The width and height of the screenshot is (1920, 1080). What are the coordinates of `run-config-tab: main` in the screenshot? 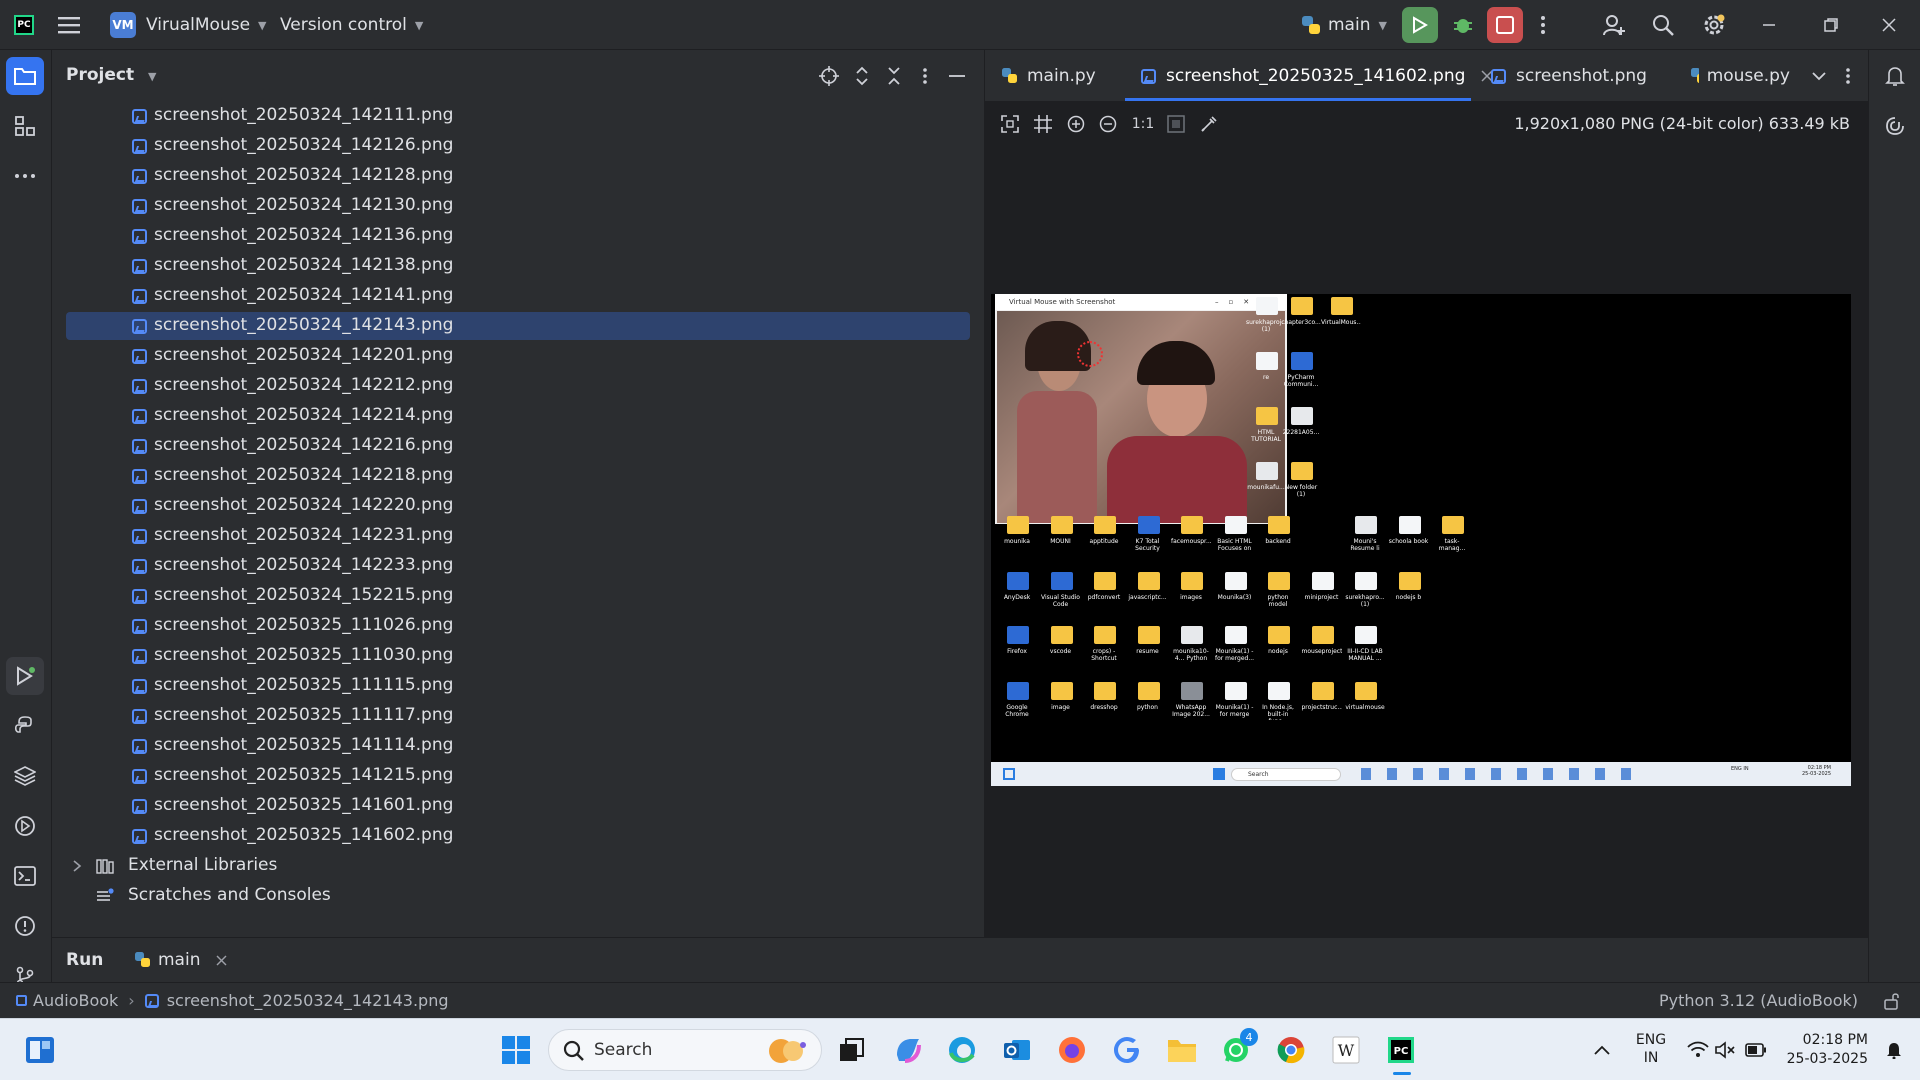 It's located at (180, 960).